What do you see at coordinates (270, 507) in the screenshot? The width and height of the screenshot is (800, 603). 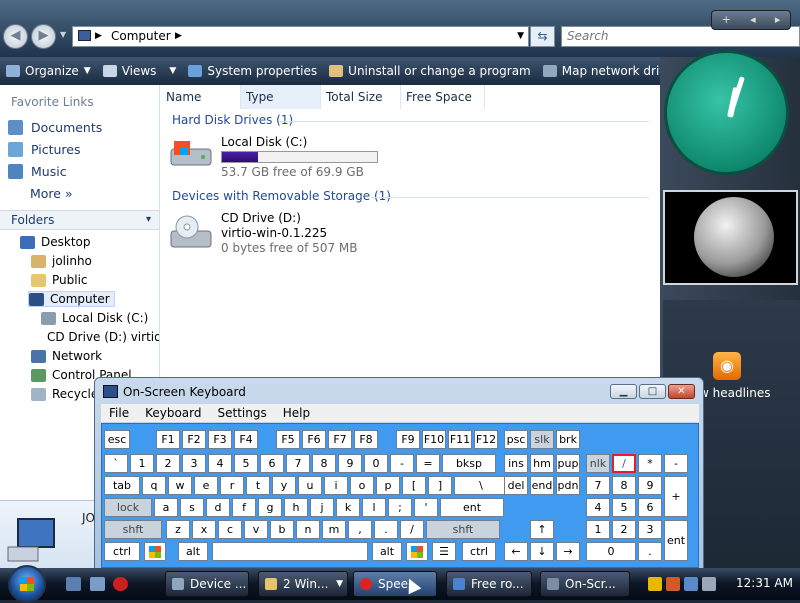 I see `key-row4-5: g` at bounding box center [270, 507].